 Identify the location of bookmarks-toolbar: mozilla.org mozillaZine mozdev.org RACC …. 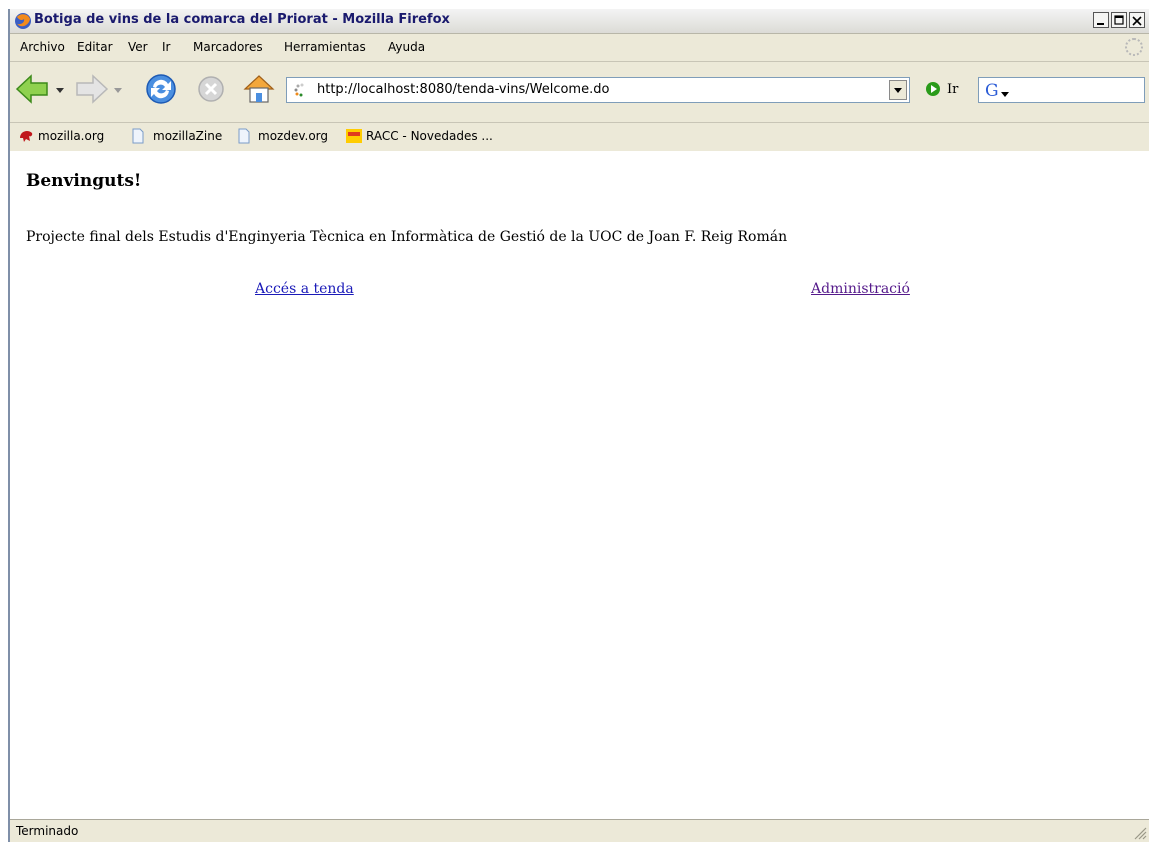
(579, 137).